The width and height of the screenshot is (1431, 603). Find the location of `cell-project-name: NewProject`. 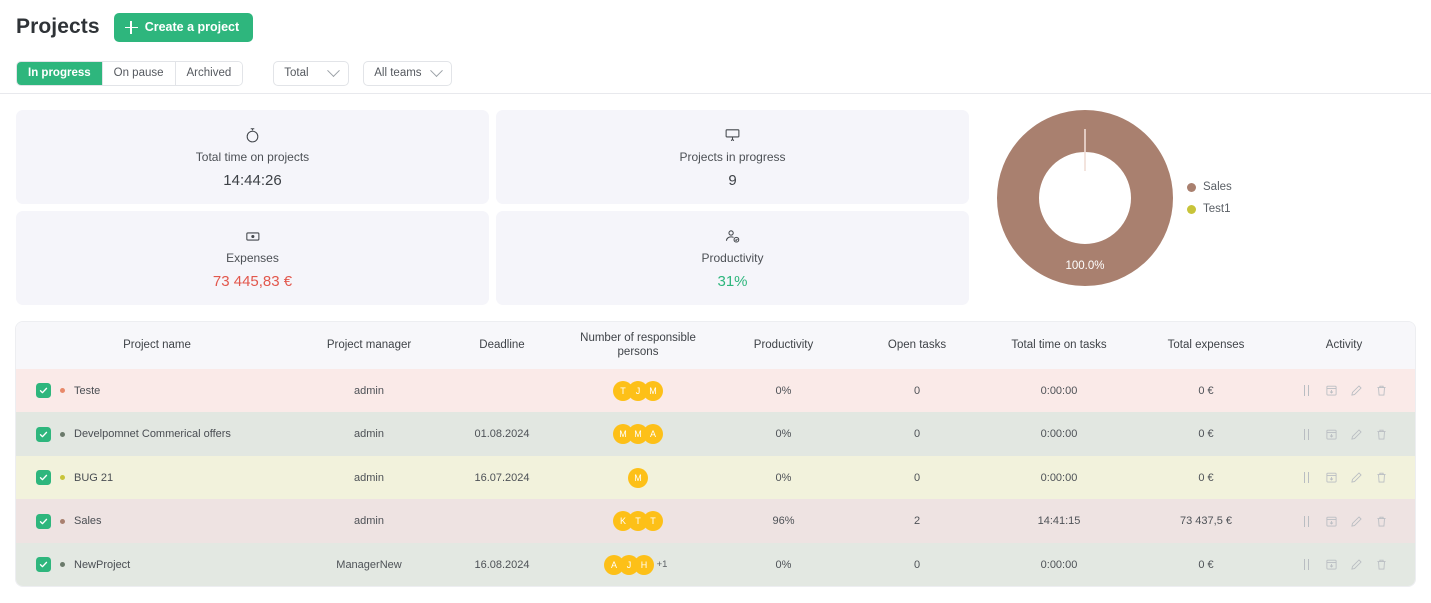

cell-project-name: NewProject is located at coordinates (157, 565).